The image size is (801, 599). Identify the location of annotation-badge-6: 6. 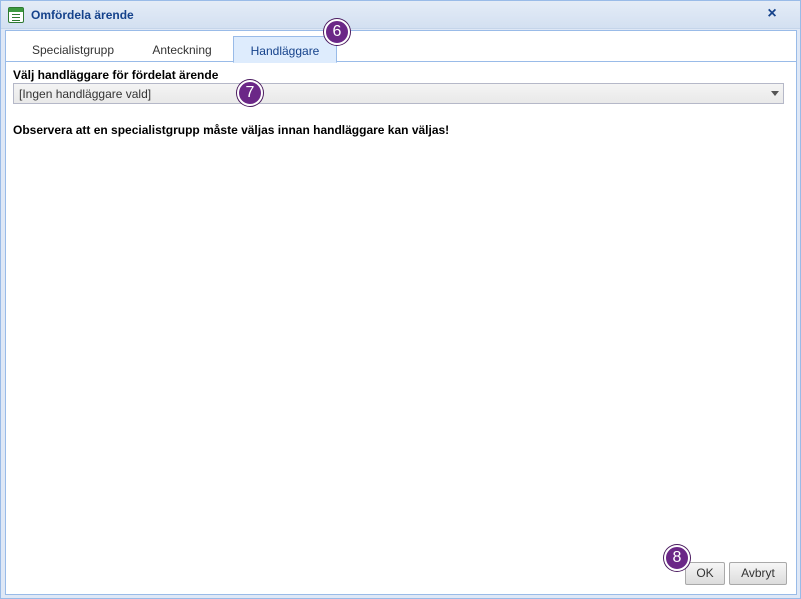
(337, 32).